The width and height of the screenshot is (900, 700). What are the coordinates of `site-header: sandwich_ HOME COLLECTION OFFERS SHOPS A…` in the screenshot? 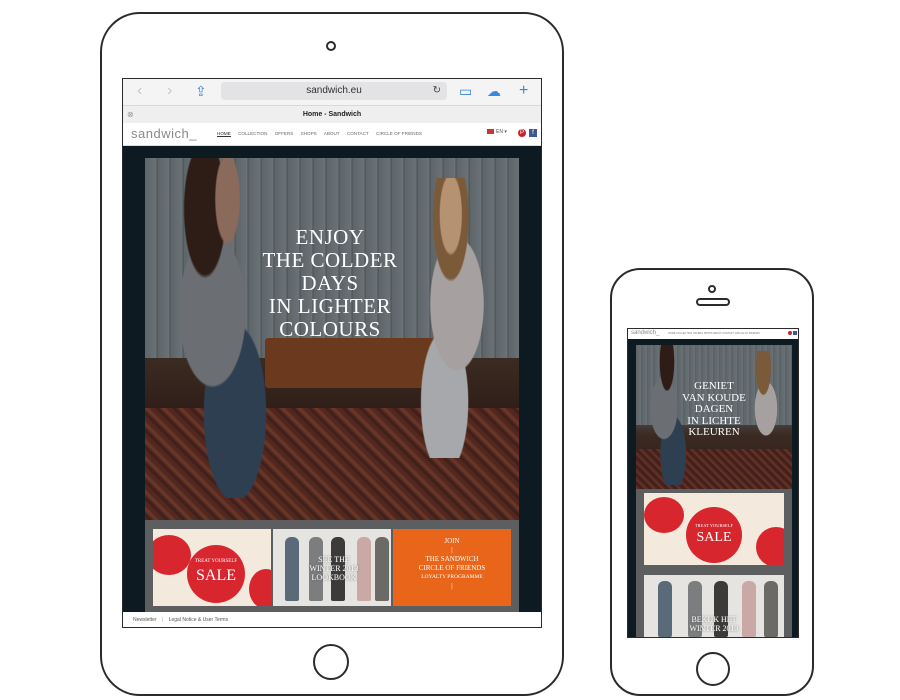 It's located at (332, 134).